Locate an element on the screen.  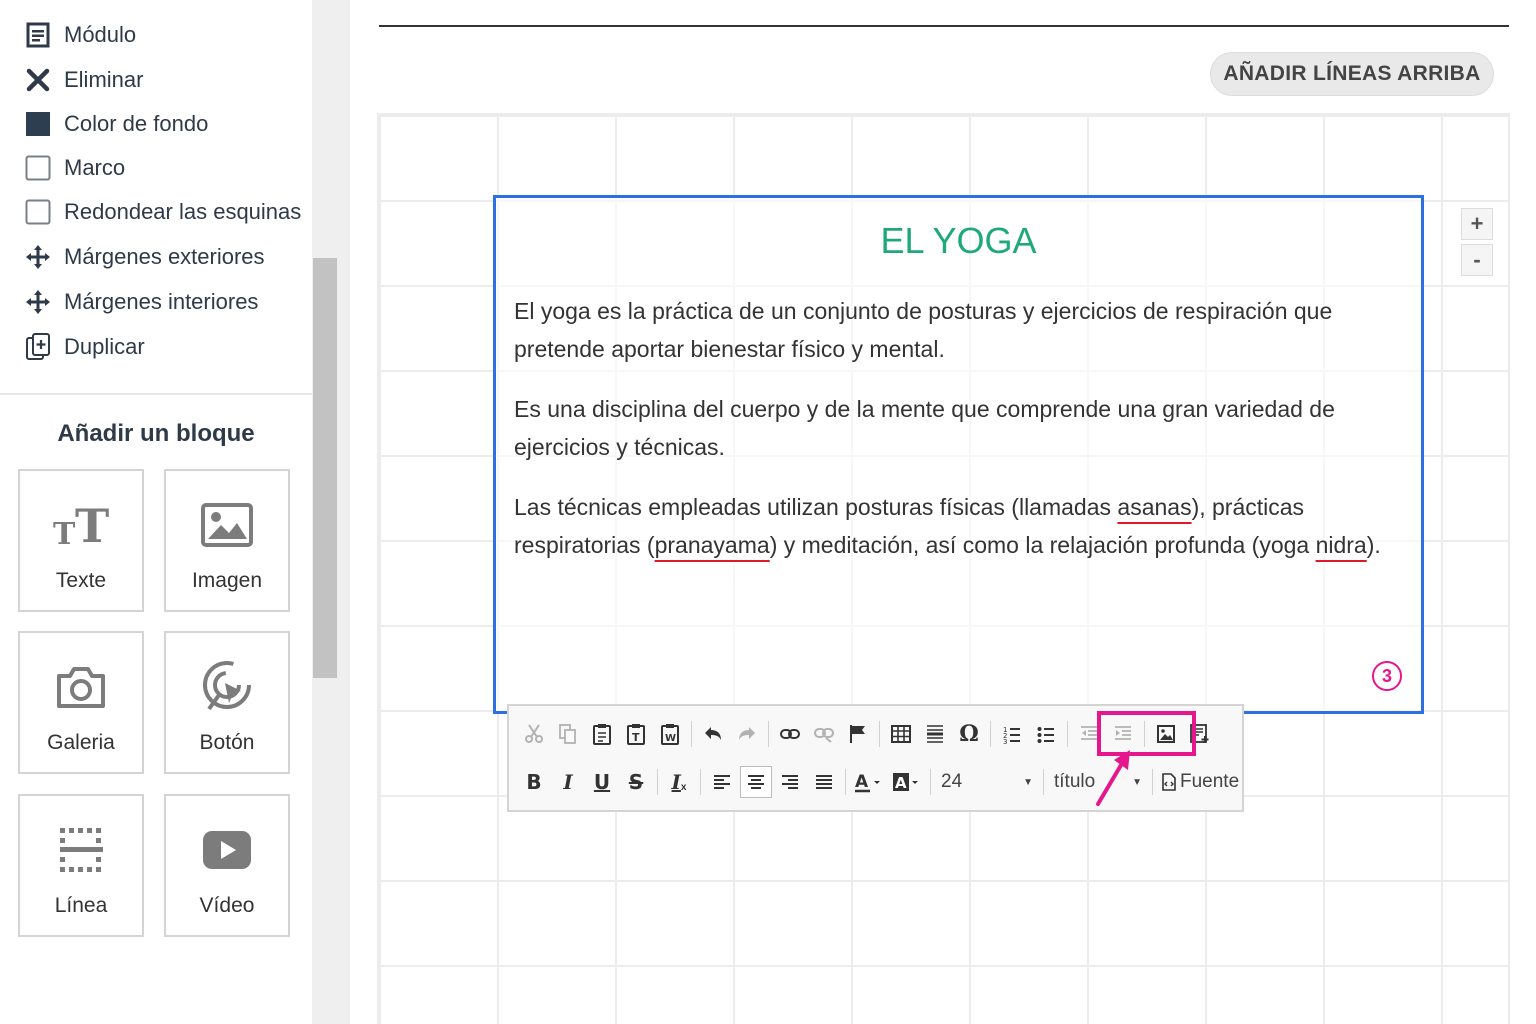
bold-button: B is located at coordinates (534, 782).